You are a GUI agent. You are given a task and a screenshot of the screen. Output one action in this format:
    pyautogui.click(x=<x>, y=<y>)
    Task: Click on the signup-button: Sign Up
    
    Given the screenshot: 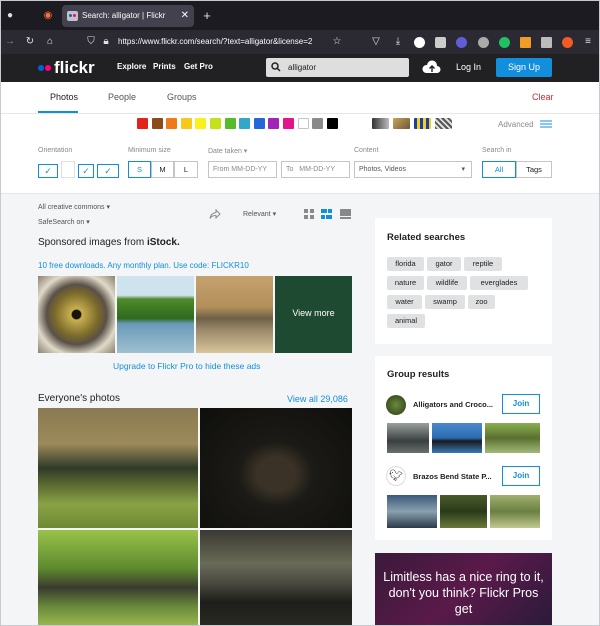 What is the action you would take?
    pyautogui.click(x=524, y=67)
    